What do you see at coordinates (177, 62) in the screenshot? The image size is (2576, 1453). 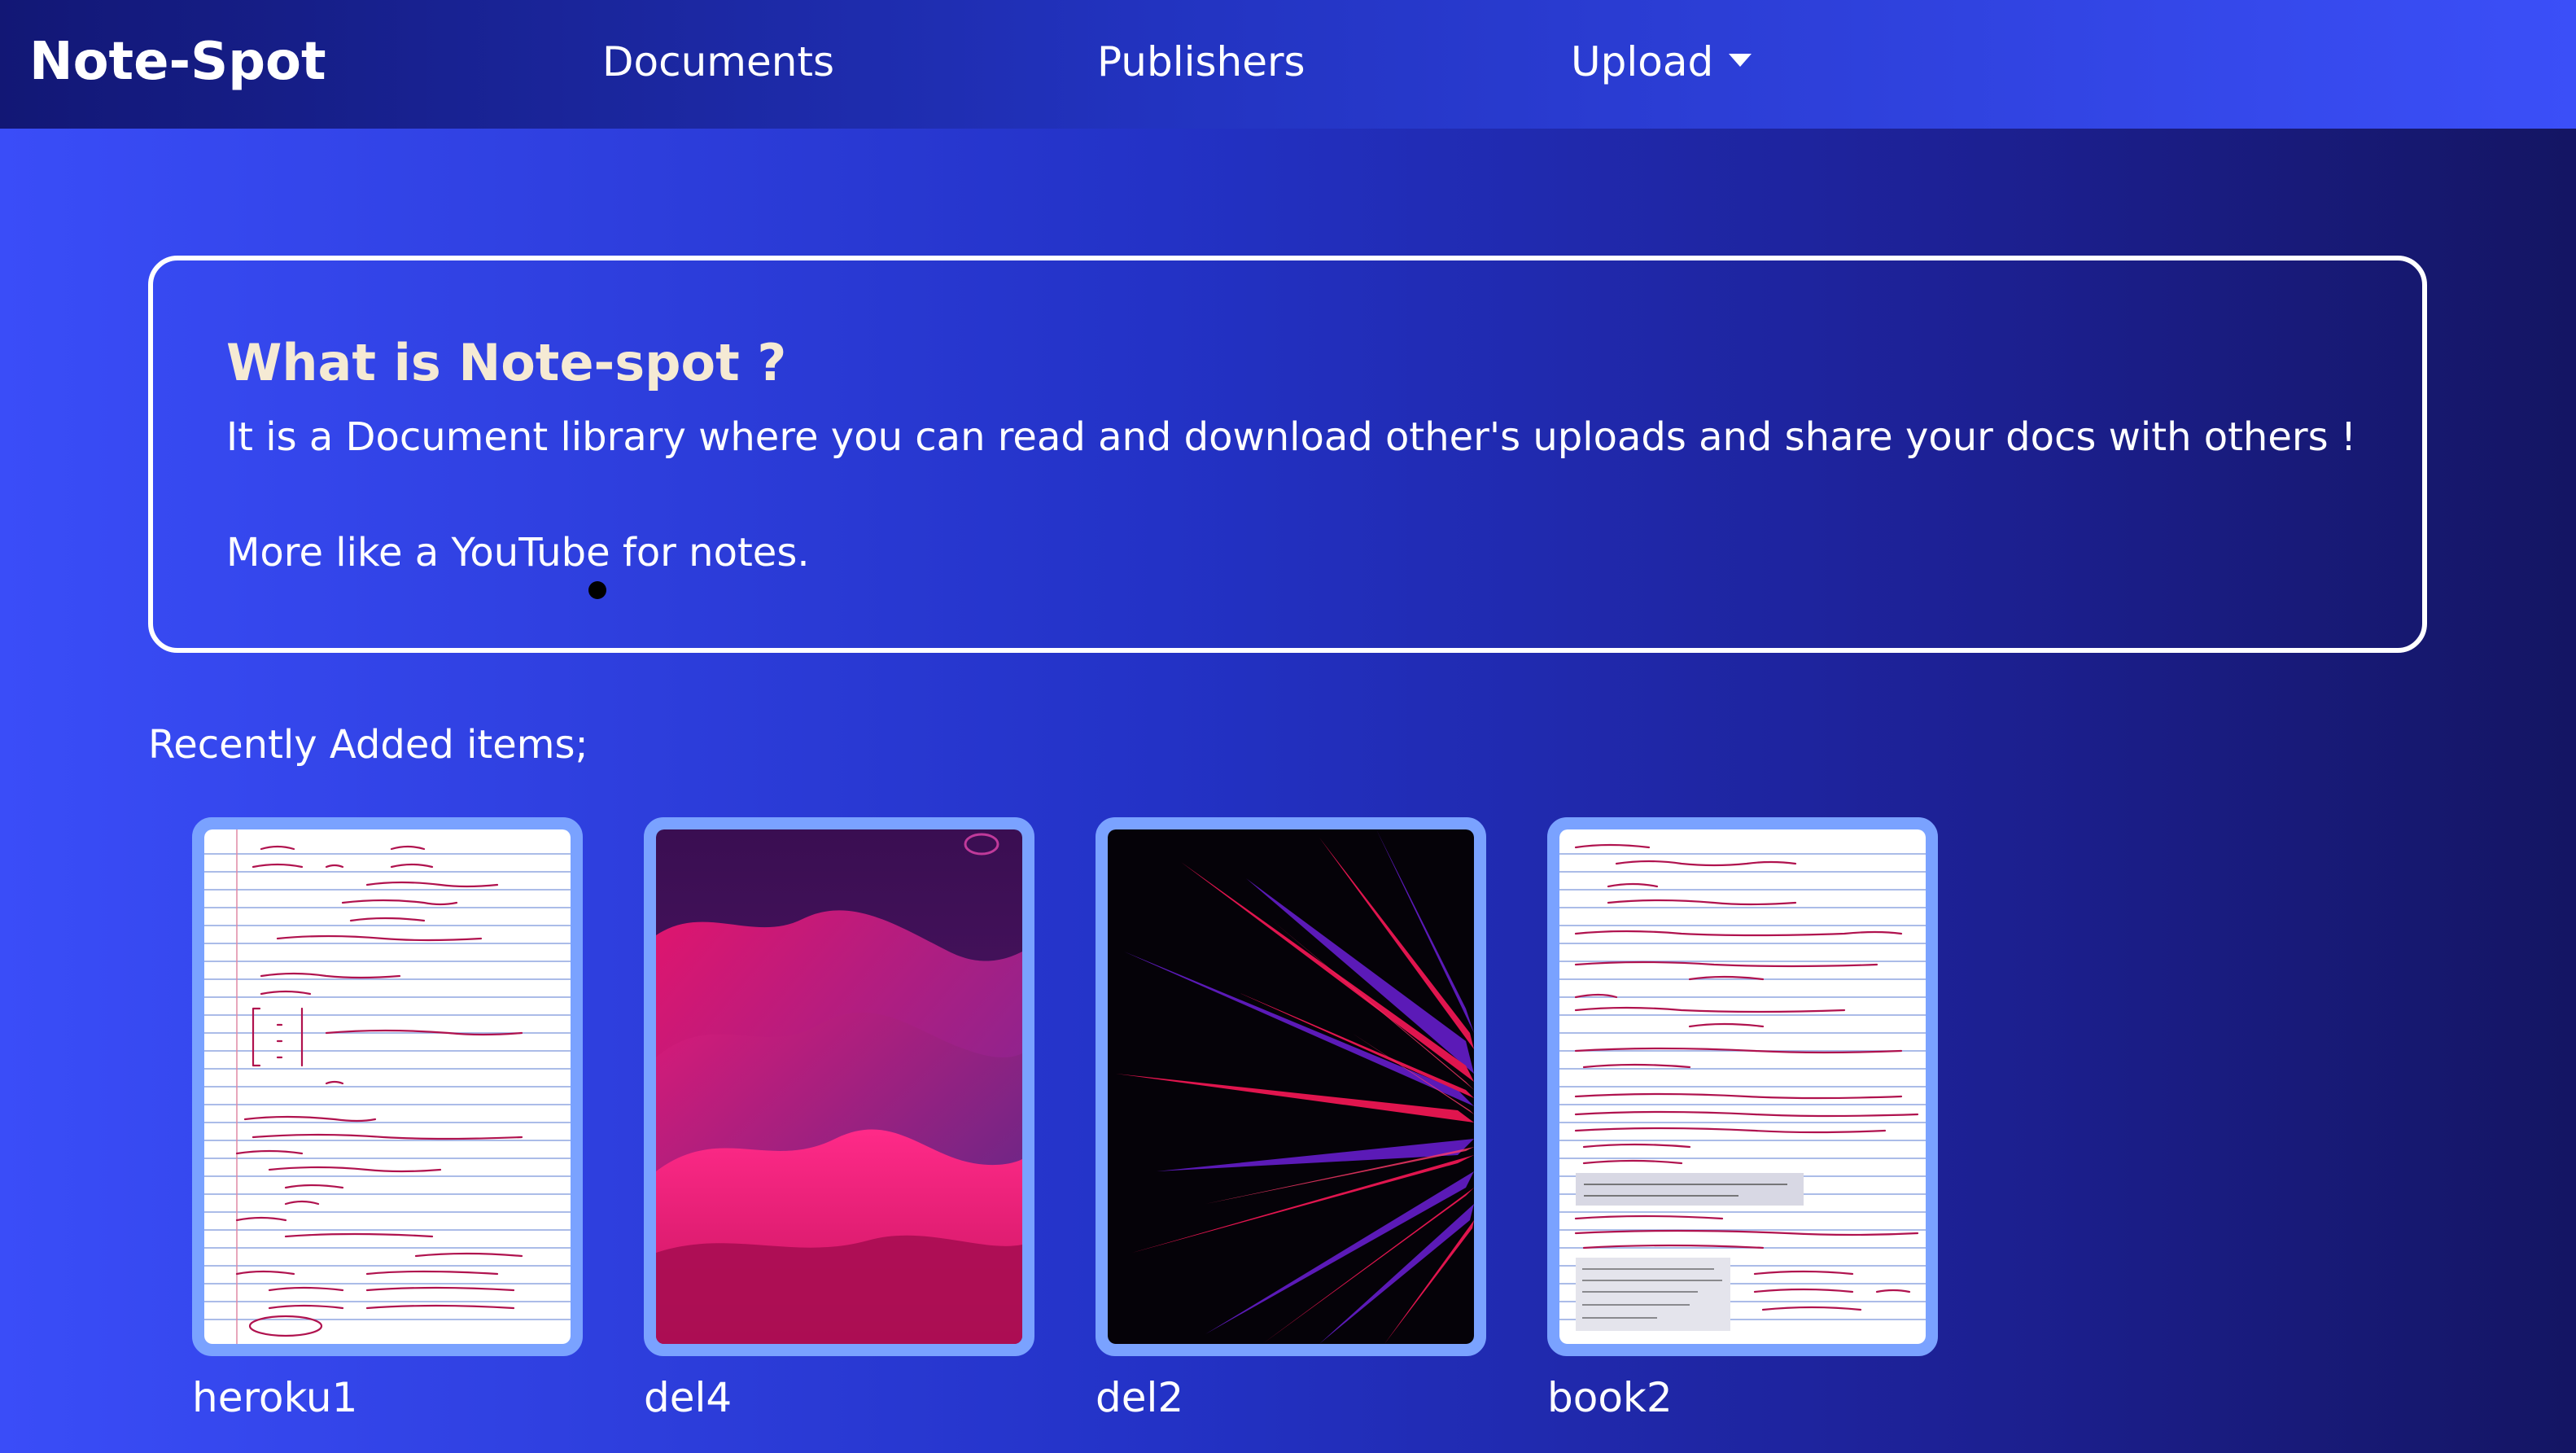 I see `brand-logo: Note-Spot` at bounding box center [177, 62].